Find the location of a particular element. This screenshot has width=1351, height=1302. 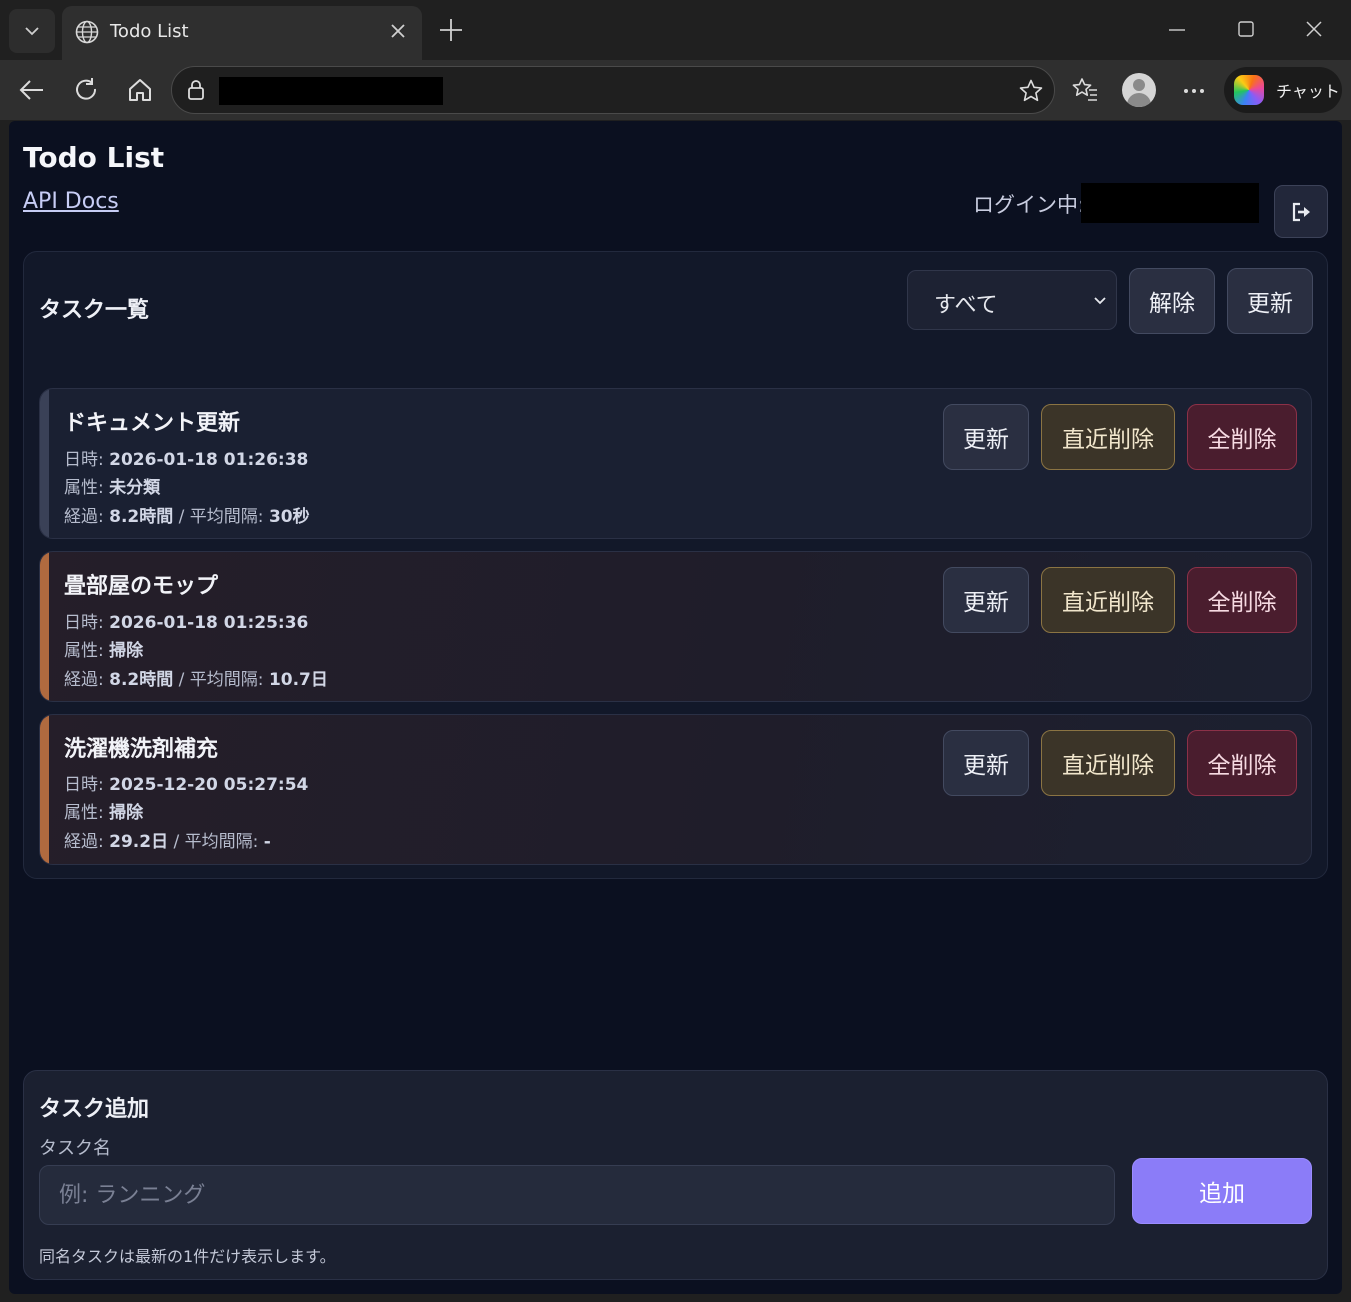

copilot-icon is located at coordinates (1249, 90).